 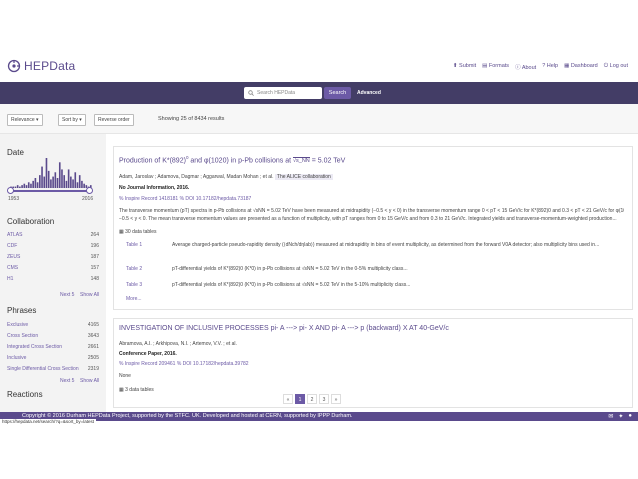 What do you see at coordinates (53, 369) in the screenshot?
I see `facet-item: Single Differential Cross Section 2319` at bounding box center [53, 369].